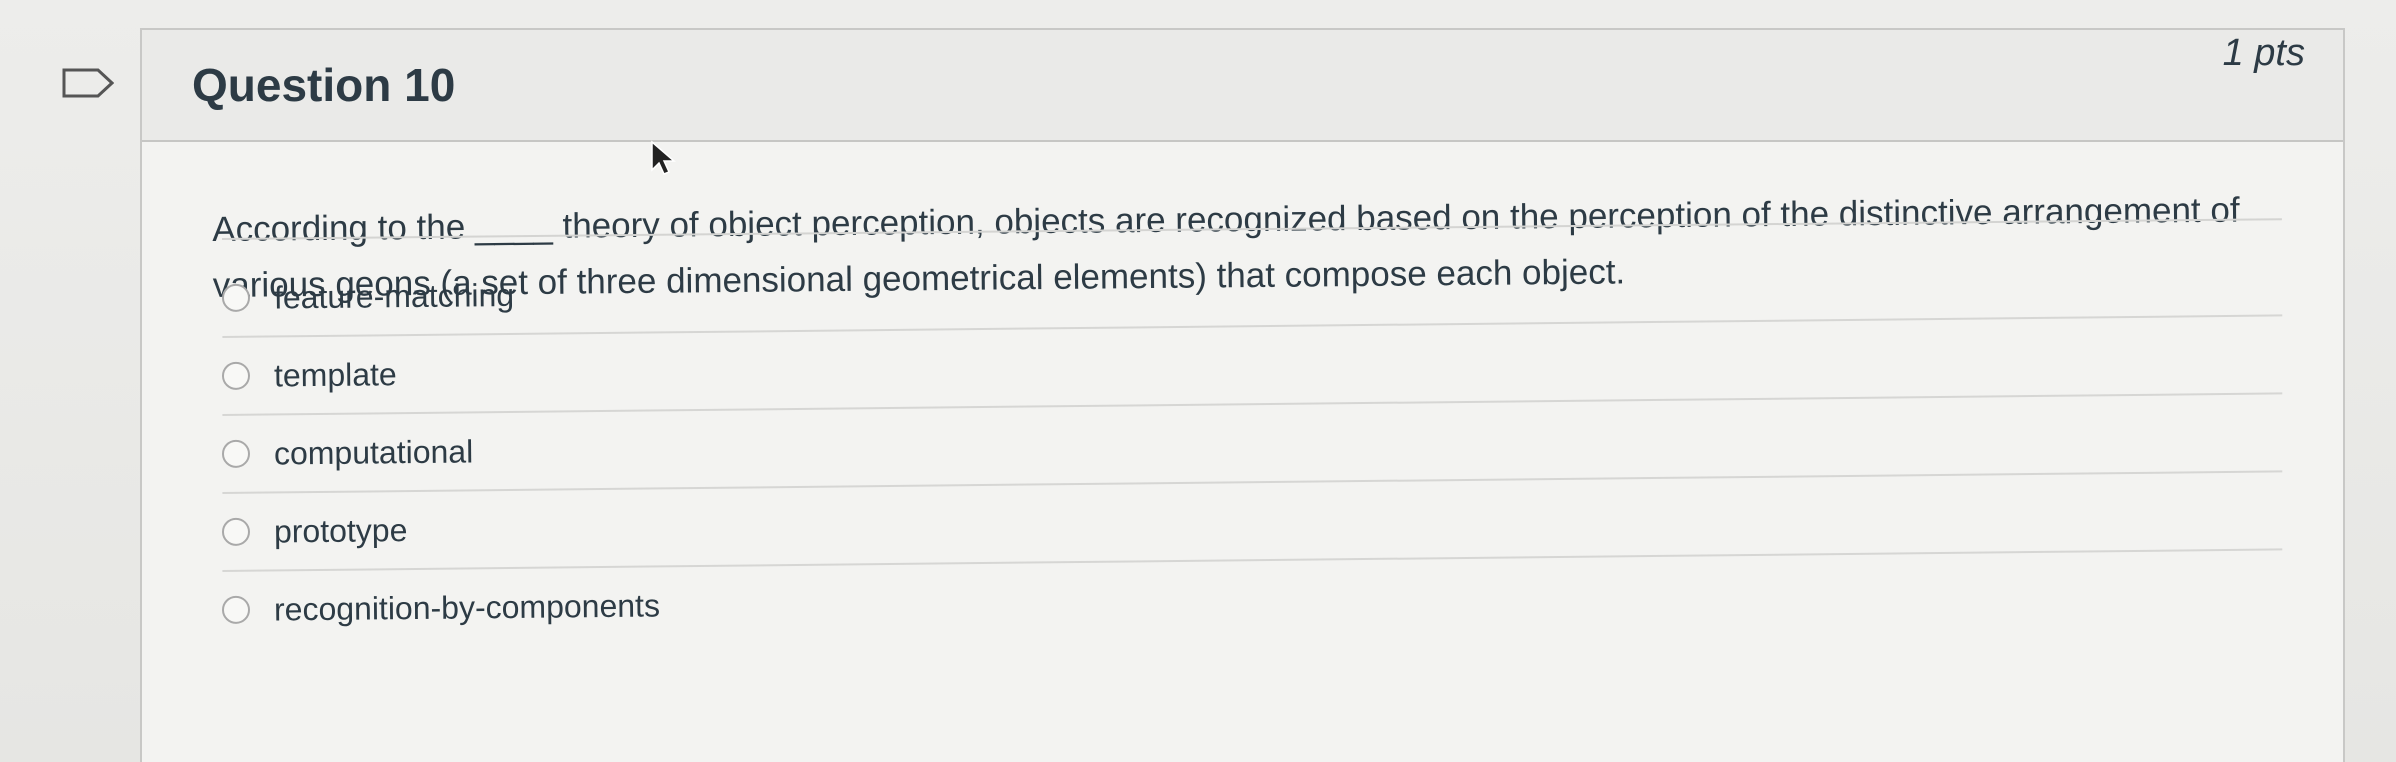 This screenshot has width=2396, height=762. I want to click on flag-outline-icon, so click(88, 83).